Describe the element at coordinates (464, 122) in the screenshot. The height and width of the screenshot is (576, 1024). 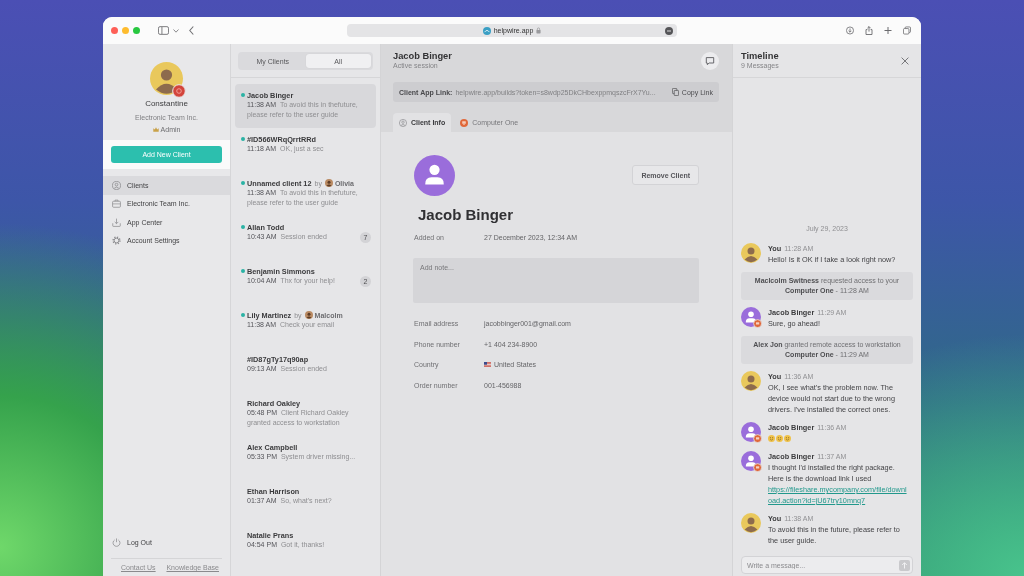
I see `monitor-icon` at that location.